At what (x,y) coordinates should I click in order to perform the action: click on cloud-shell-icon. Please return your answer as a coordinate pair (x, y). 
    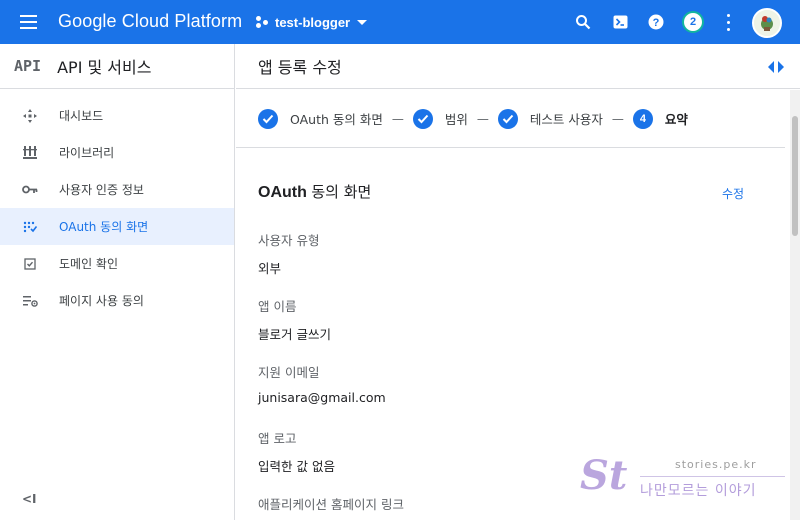
    Looking at the image, I should click on (620, 22).